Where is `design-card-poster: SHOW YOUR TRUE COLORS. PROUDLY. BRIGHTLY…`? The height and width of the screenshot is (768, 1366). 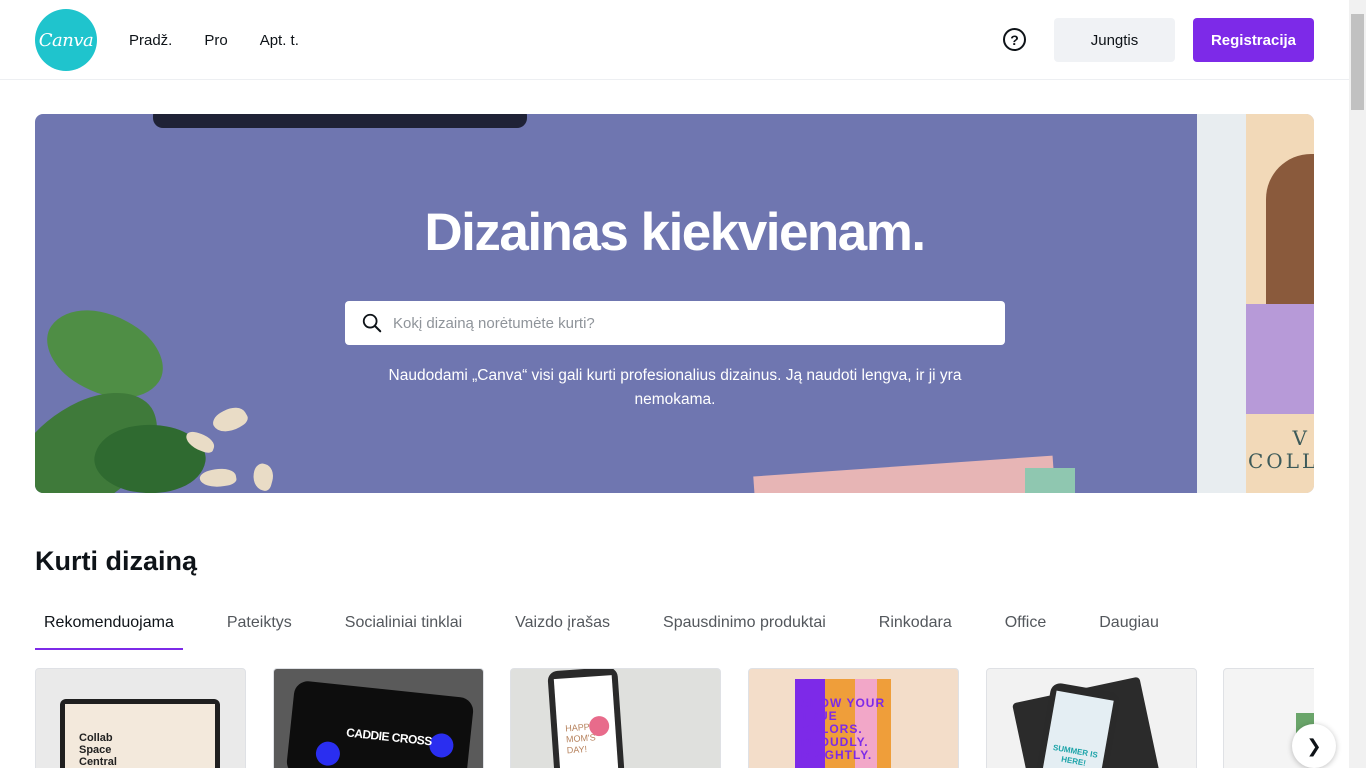 design-card-poster: SHOW YOUR TRUE COLORS. PROUDLY. BRIGHTLY… is located at coordinates (853, 718).